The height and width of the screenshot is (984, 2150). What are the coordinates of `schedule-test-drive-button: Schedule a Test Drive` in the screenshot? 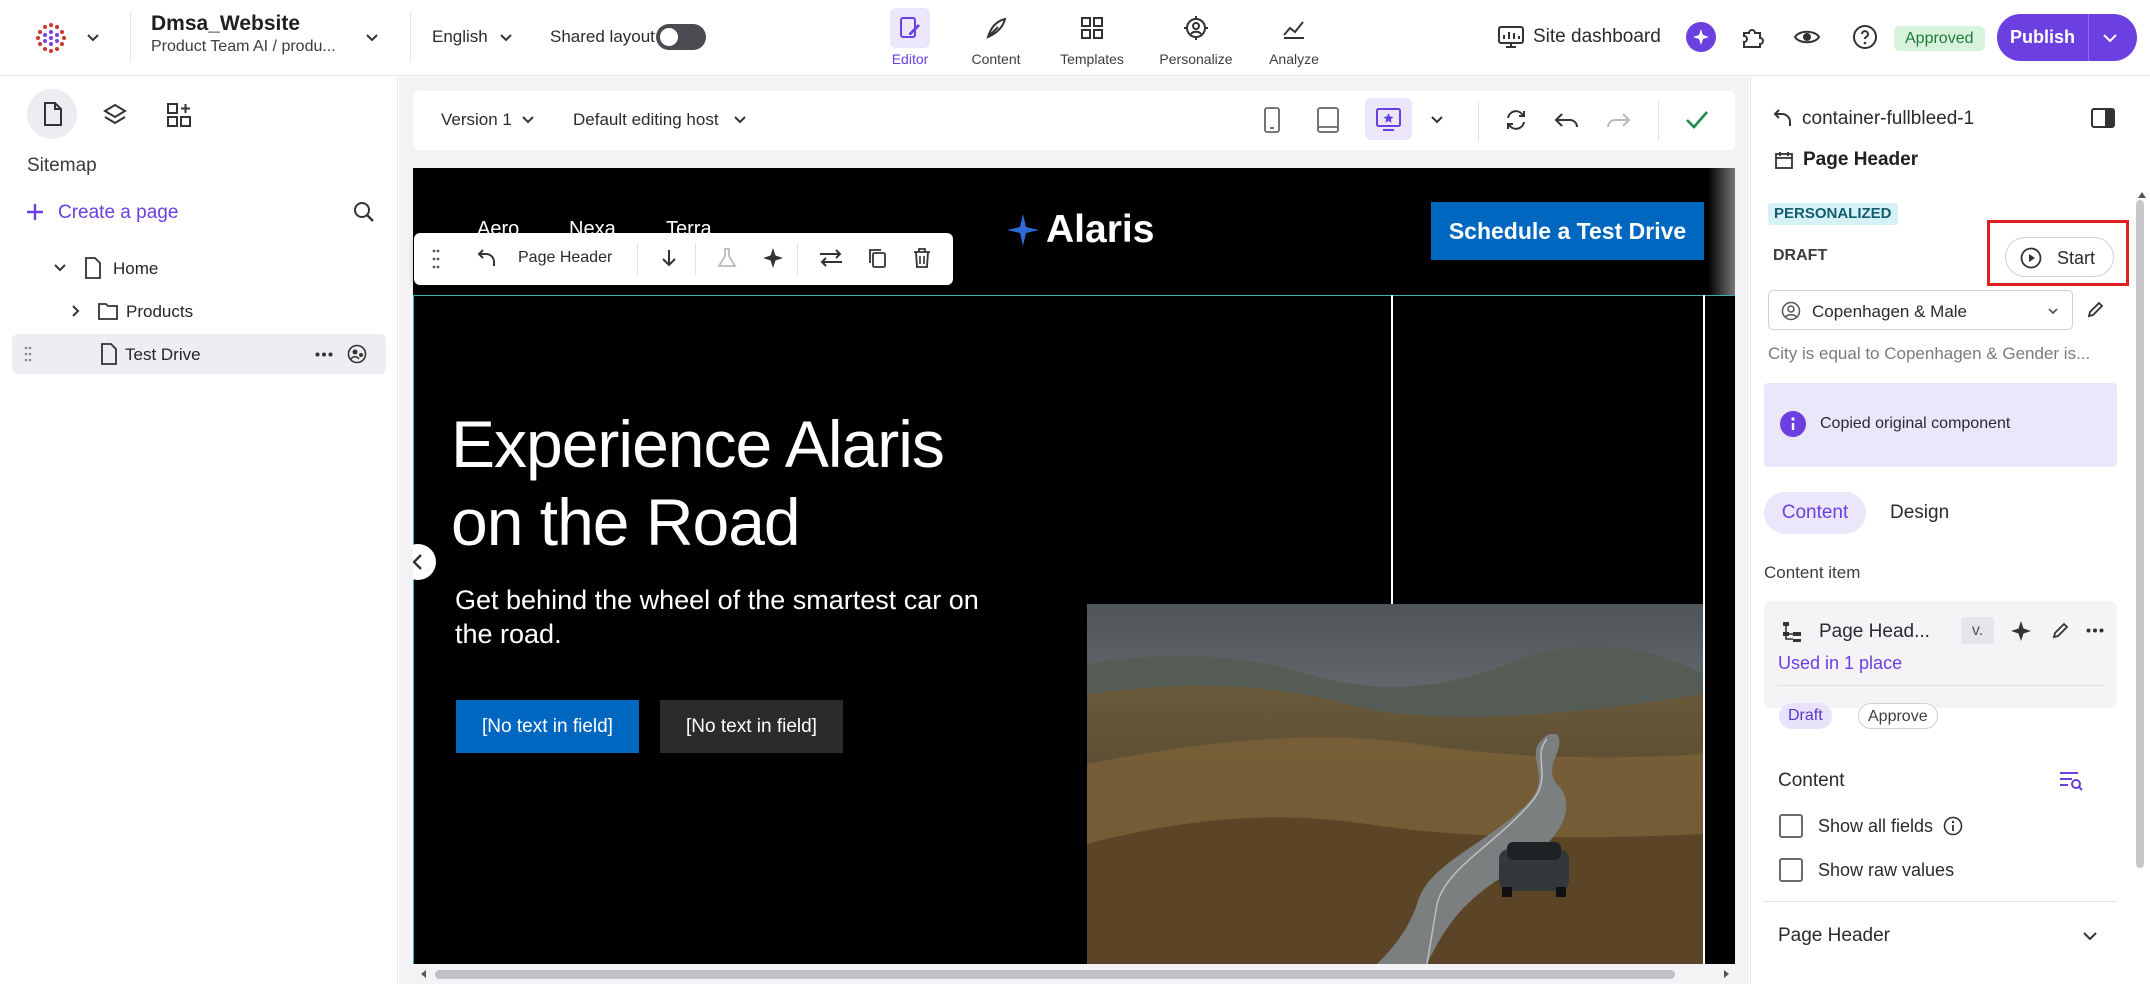 It's located at (1567, 231).